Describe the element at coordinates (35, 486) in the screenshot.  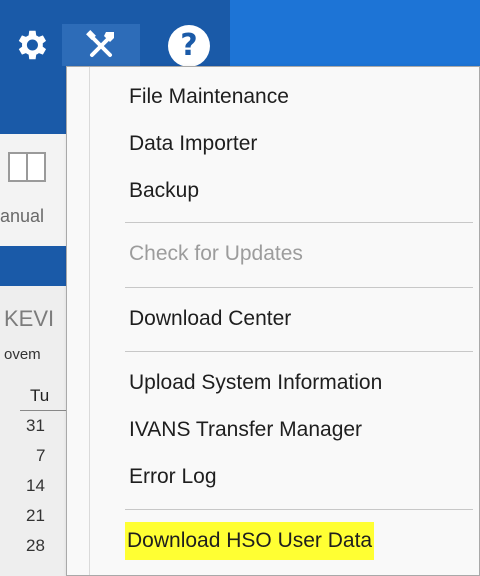
I see `calendar-date: 14` at that location.